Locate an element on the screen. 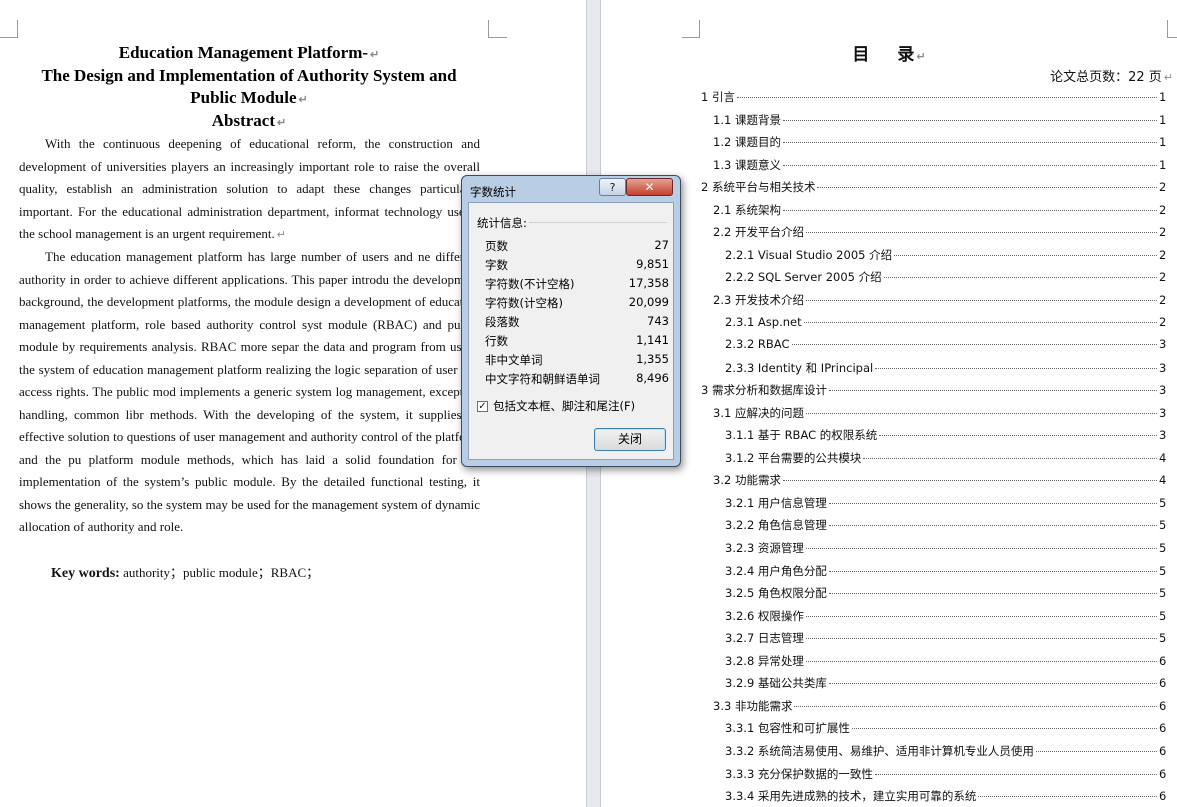  toc-entry: 3.1.1 基于 RBAC 的权限系统 3 is located at coordinates (950, 437).